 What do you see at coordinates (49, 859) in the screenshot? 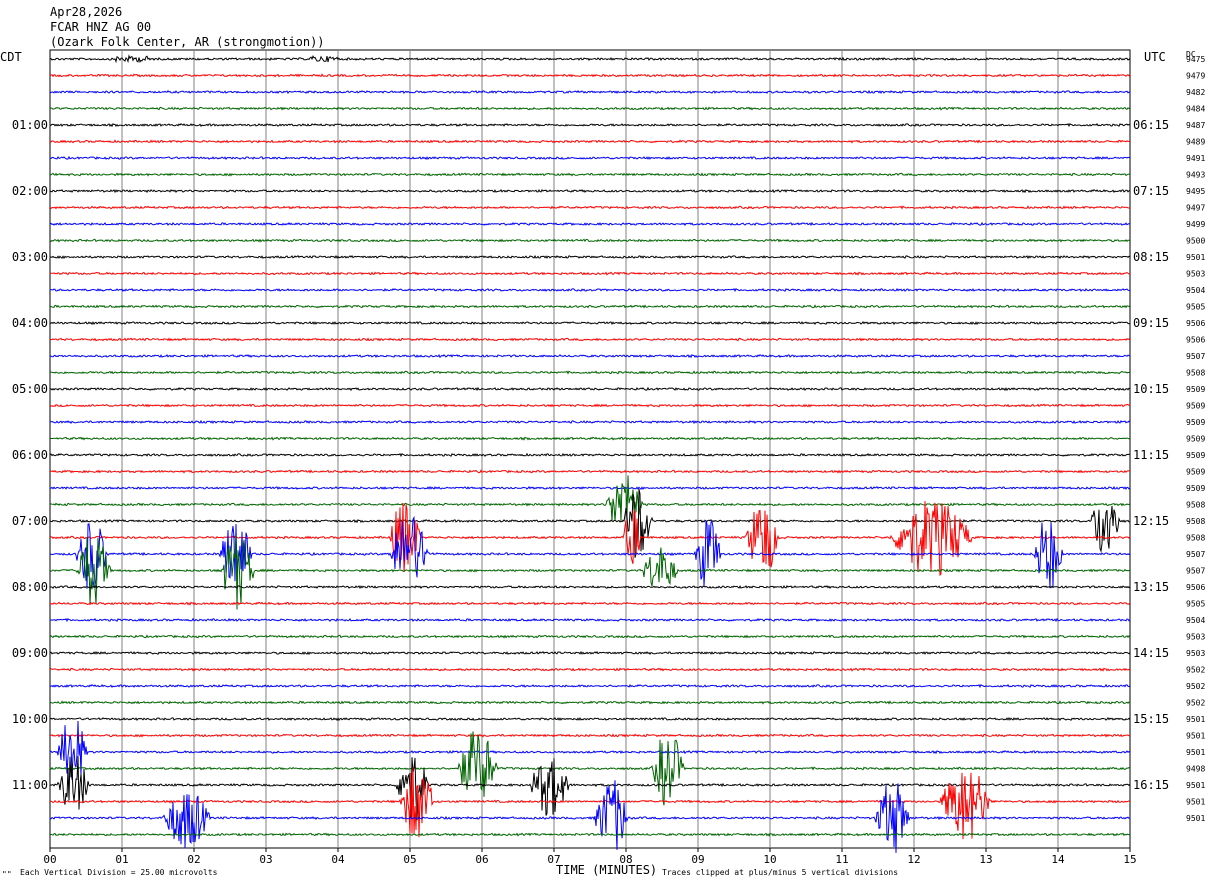
I see `x-tick-label: 00` at bounding box center [49, 859].